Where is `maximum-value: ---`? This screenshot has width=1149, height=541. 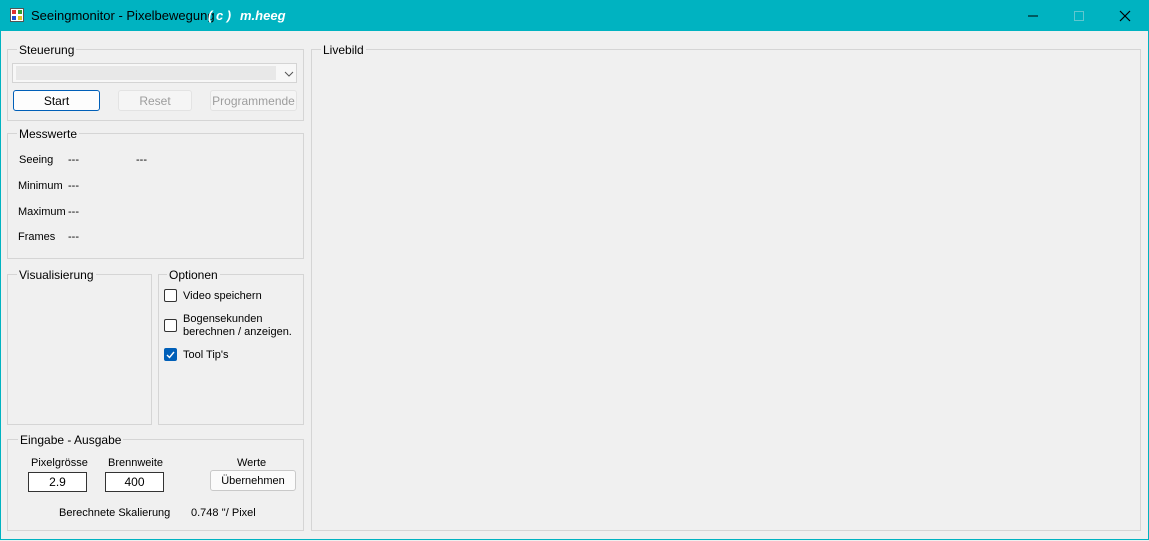
maximum-value: --- is located at coordinates (73, 212).